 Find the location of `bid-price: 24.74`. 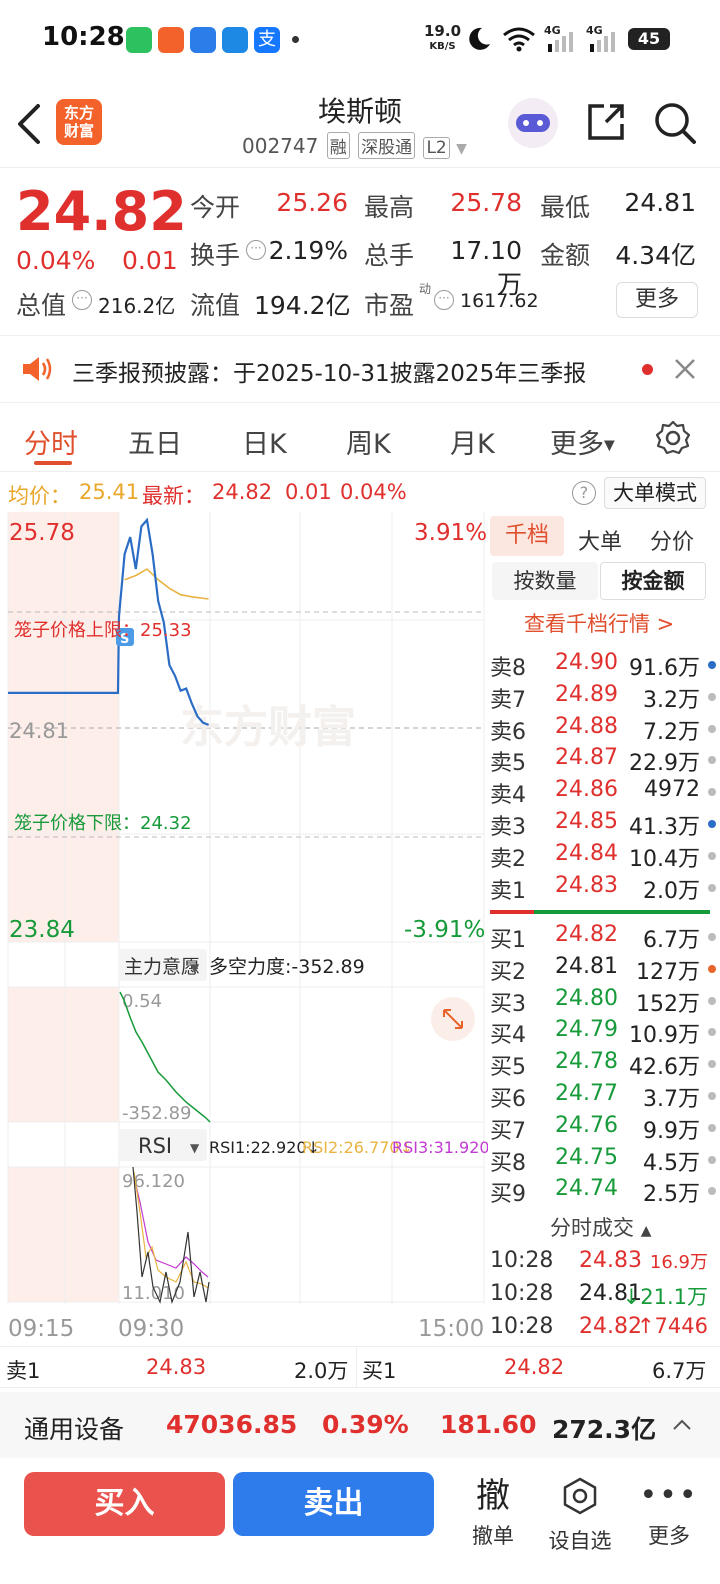

bid-price: 24.74 is located at coordinates (586, 1189).